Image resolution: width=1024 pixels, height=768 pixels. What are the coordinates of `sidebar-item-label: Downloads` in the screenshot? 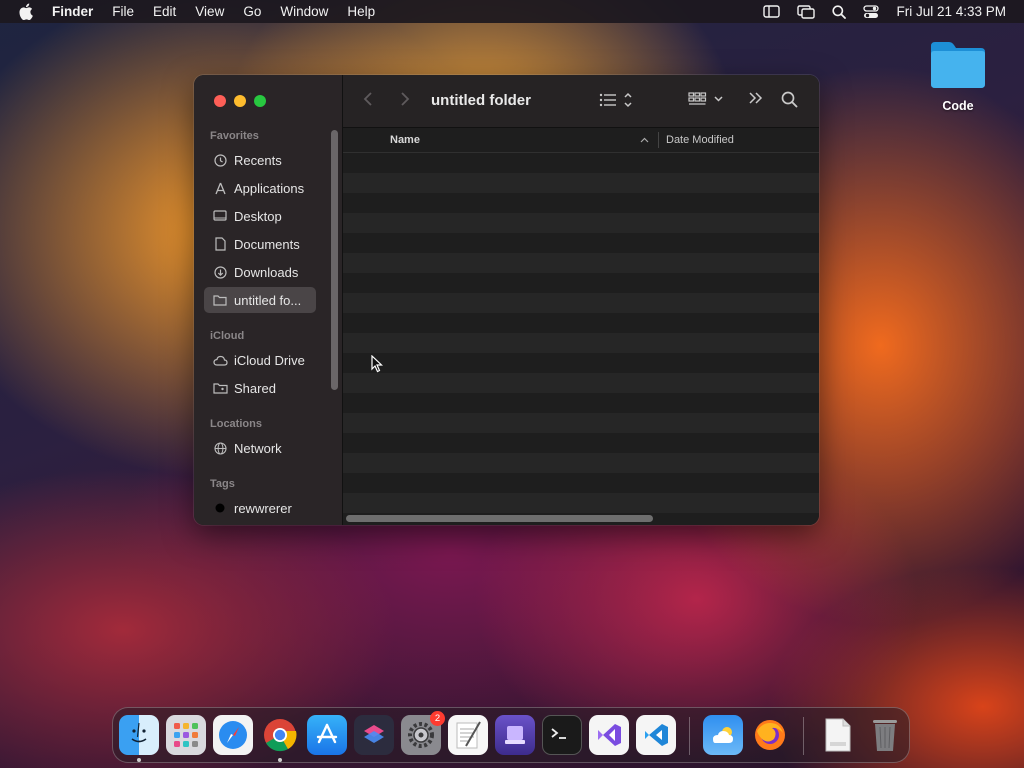 It's located at (266, 272).